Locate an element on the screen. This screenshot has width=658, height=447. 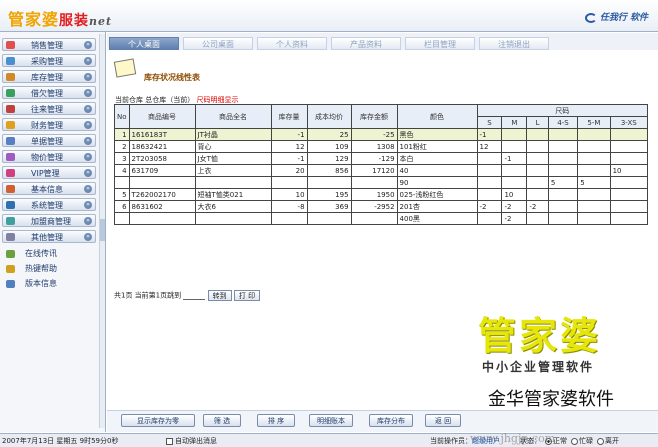
status-option-label: 忙碌 is located at coordinates (586, 441).